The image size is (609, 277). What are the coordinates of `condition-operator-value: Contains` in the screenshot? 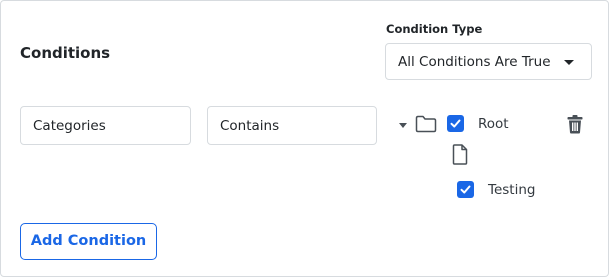 It's located at (250, 126).